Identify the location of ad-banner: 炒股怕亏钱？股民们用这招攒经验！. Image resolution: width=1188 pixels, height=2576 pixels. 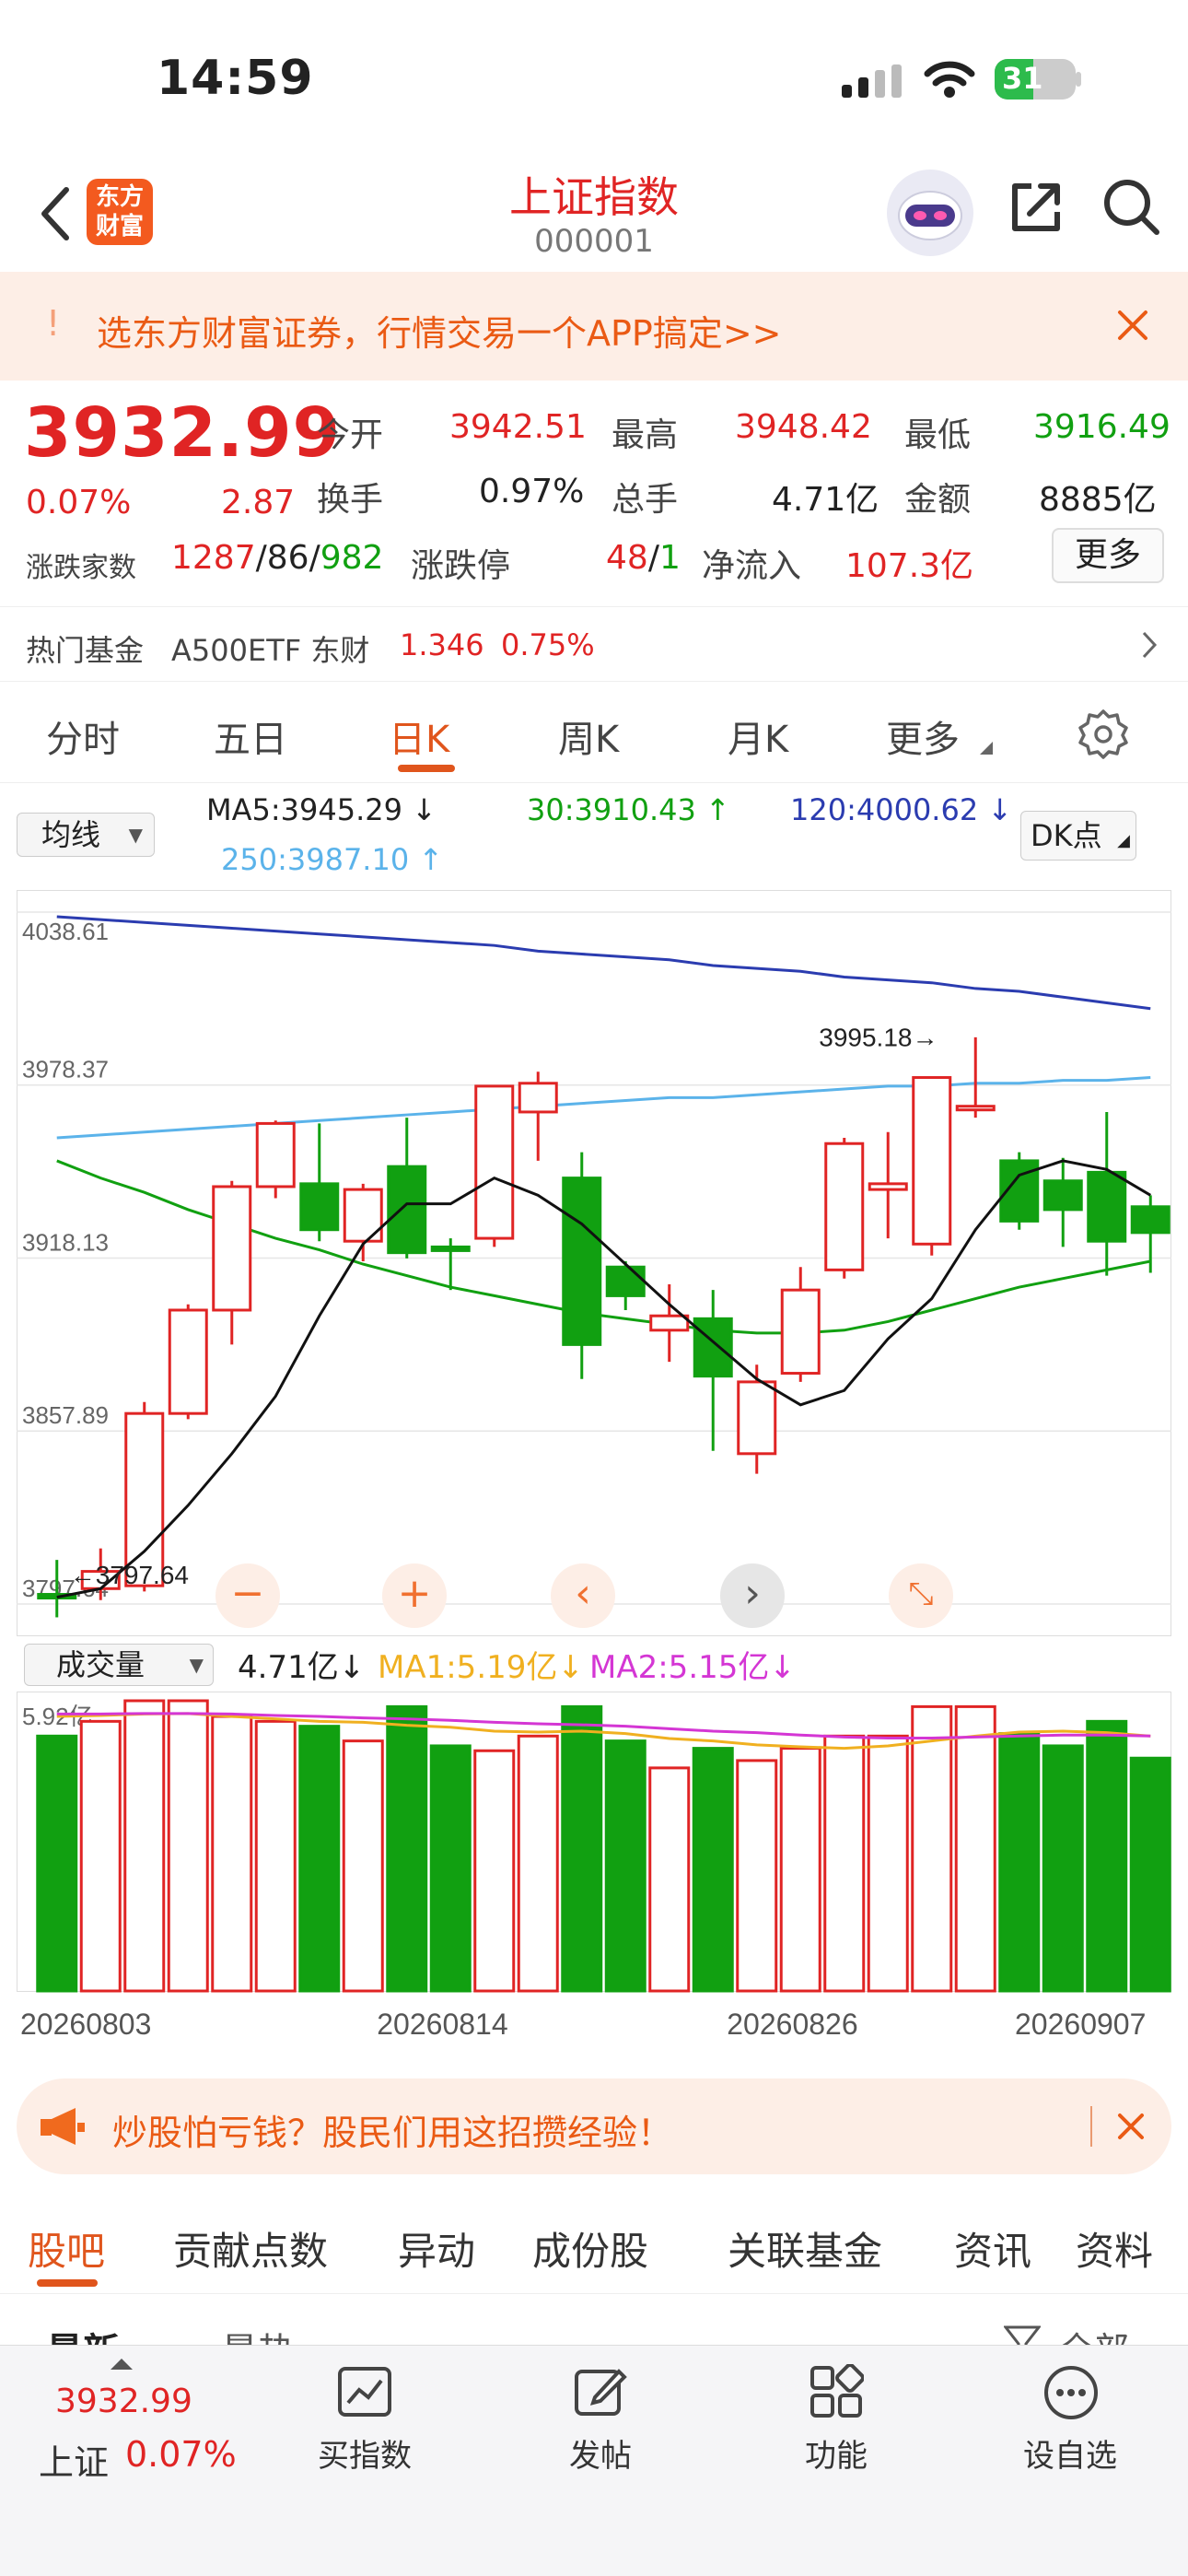
(594, 2126).